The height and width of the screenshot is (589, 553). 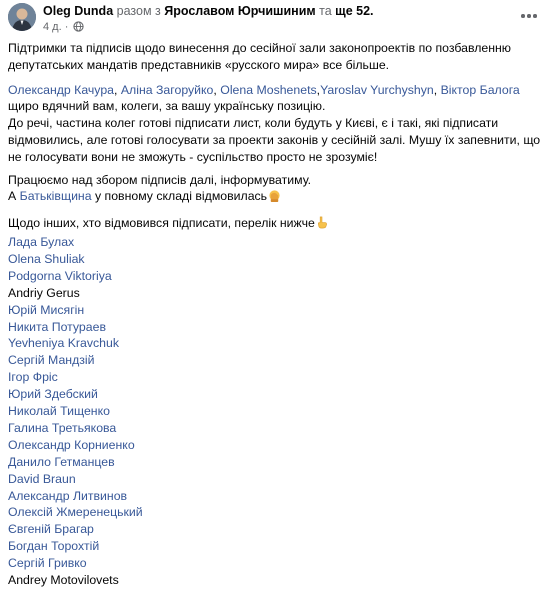 What do you see at coordinates (275, 496) in the screenshot?
I see `refused-name-link: Александр Литвинов` at bounding box center [275, 496].